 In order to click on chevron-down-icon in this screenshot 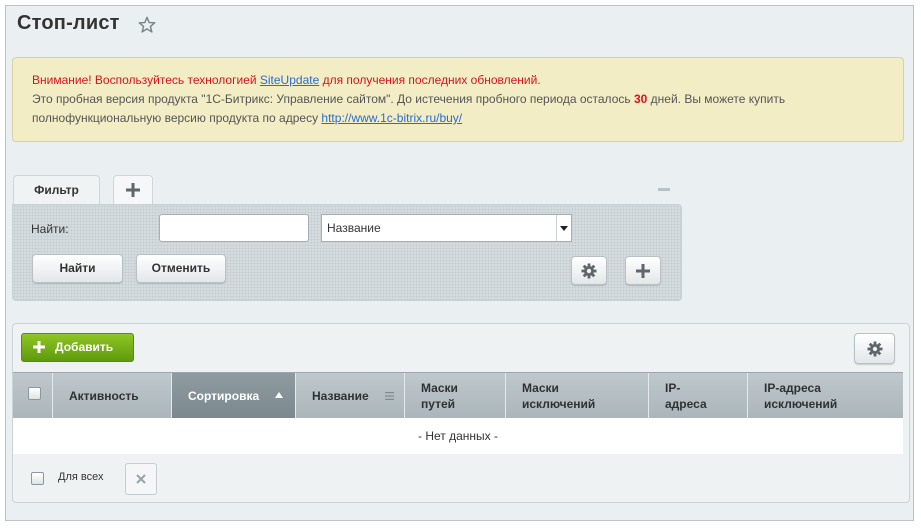, I will do `click(563, 228)`.